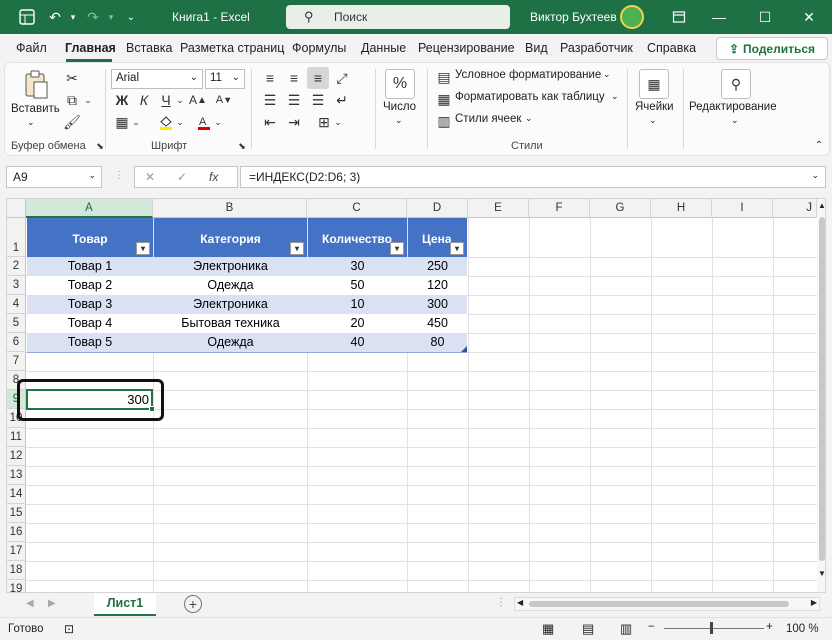 The height and width of the screenshot is (640, 832). What do you see at coordinates (588, 629) in the screenshot?
I see `page-layout-view-icon: ▤` at bounding box center [588, 629].